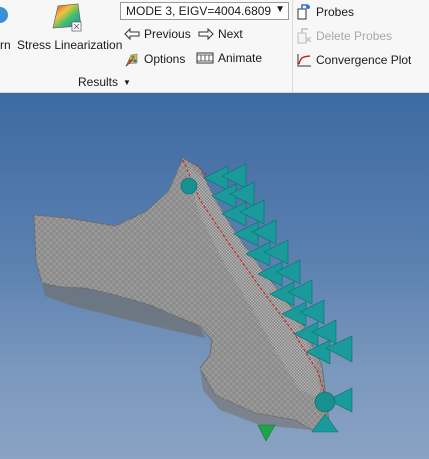 Image resolution: width=429 pixels, height=459 pixels. I want to click on next-label: Next, so click(230, 34).